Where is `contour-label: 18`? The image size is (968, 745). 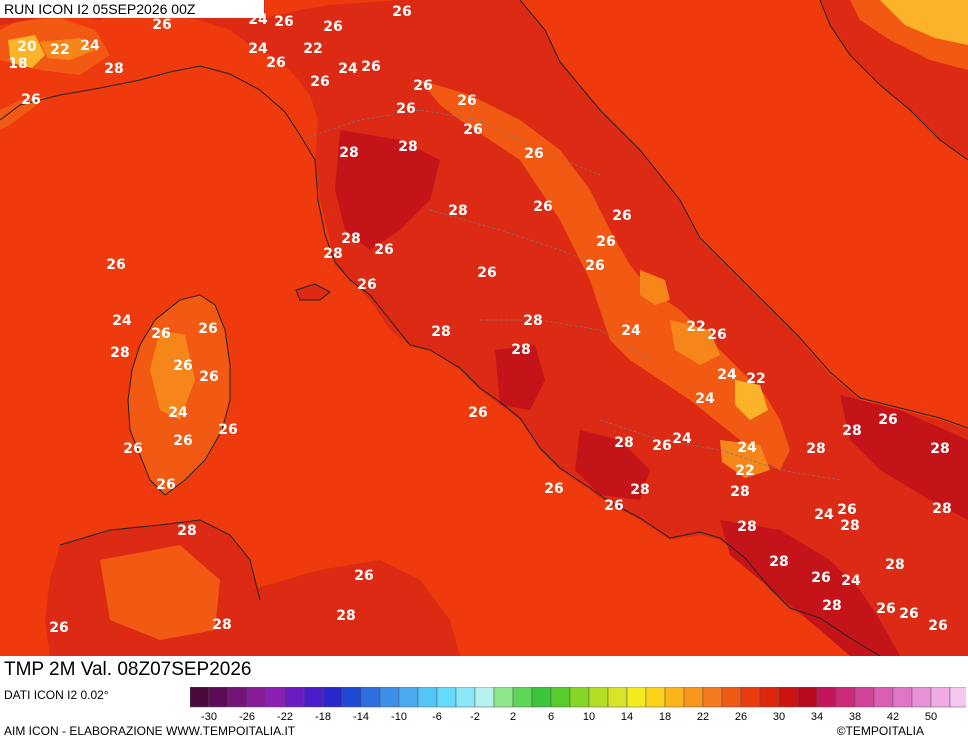
contour-label: 18 is located at coordinates (17, 64).